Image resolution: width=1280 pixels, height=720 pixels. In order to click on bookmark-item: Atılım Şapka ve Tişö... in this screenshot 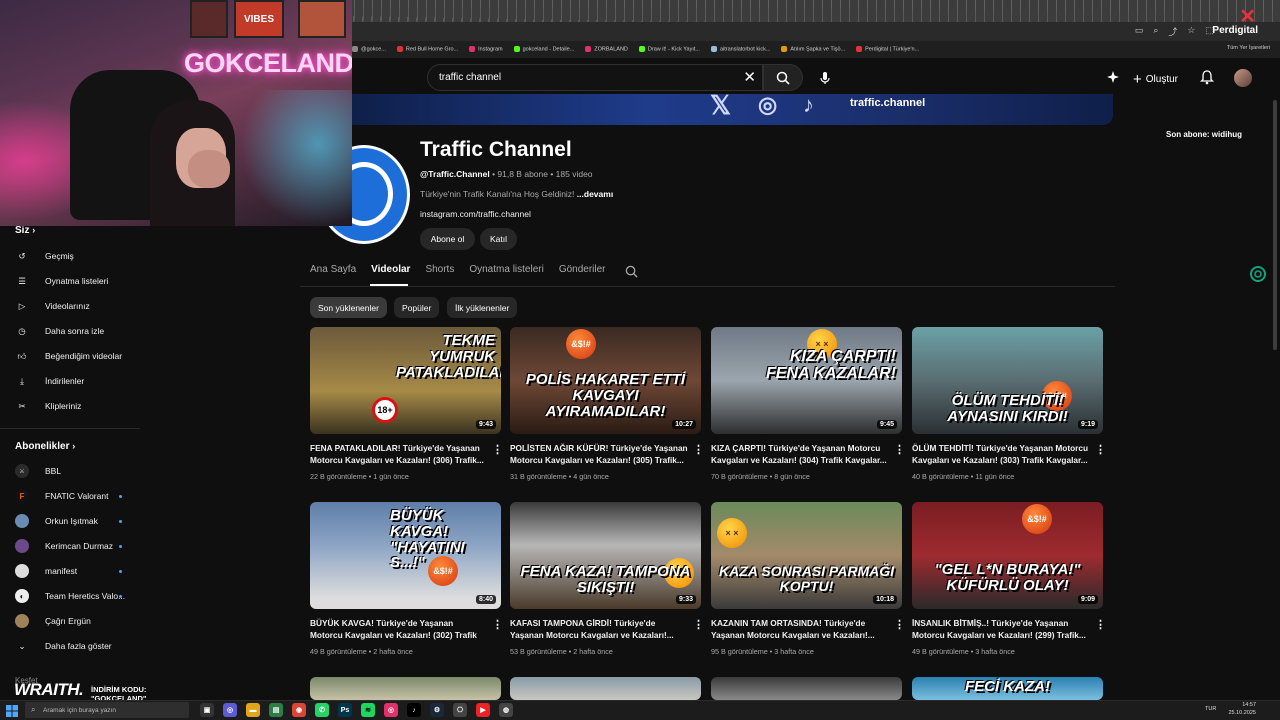, I will do `click(813, 49)`.